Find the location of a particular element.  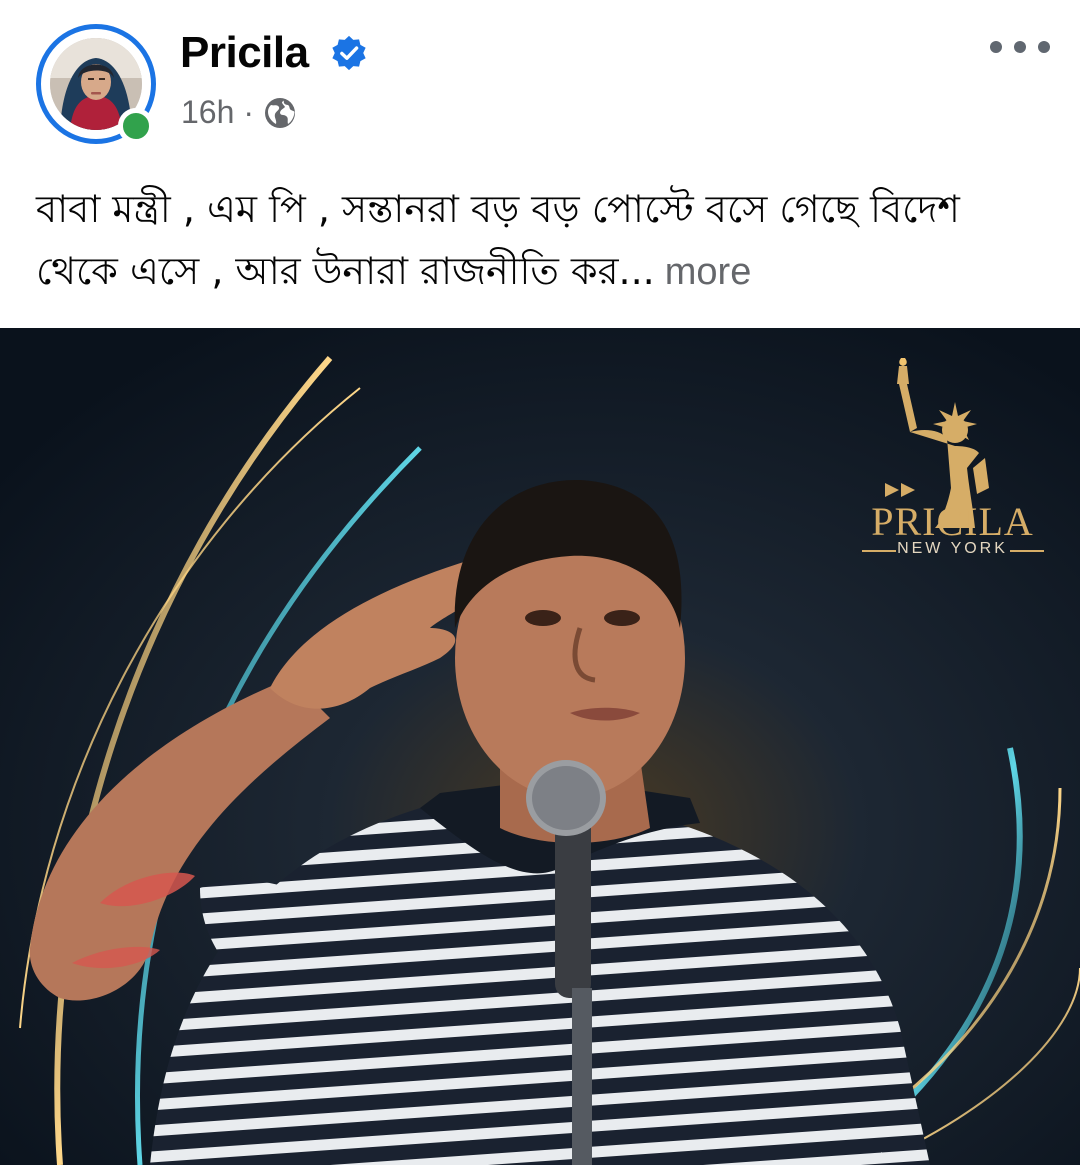

post-header: Pricila 16h · is located at coordinates (540, 75).